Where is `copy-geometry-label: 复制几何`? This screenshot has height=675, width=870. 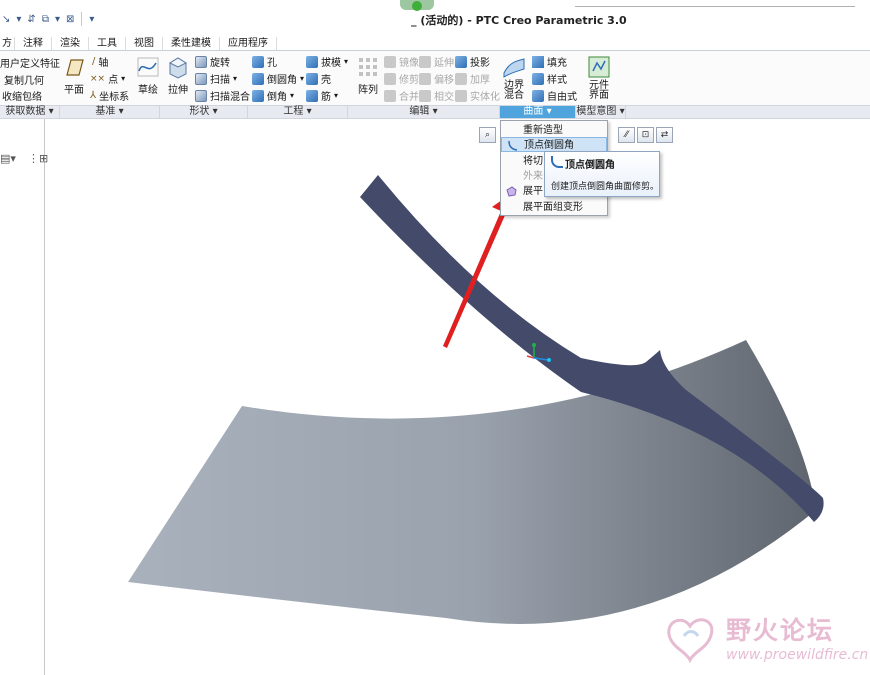
copy-geometry-label: 复制几何 is located at coordinates (24, 81).